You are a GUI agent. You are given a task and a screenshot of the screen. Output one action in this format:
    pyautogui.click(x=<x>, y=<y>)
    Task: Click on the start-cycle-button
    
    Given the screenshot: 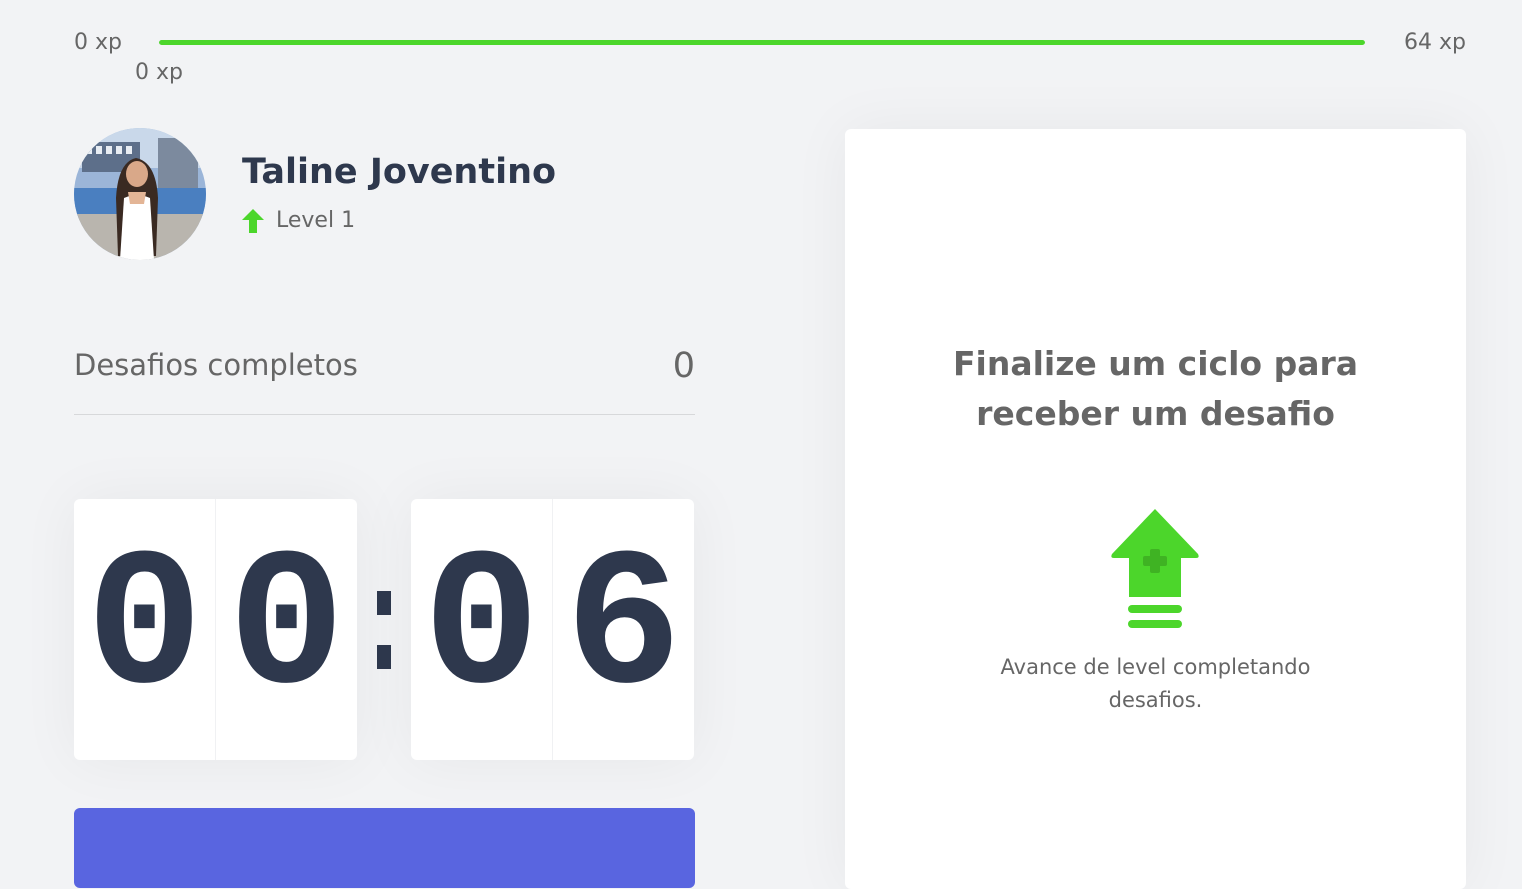 What is the action you would take?
    pyautogui.click(x=384, y=848)
    